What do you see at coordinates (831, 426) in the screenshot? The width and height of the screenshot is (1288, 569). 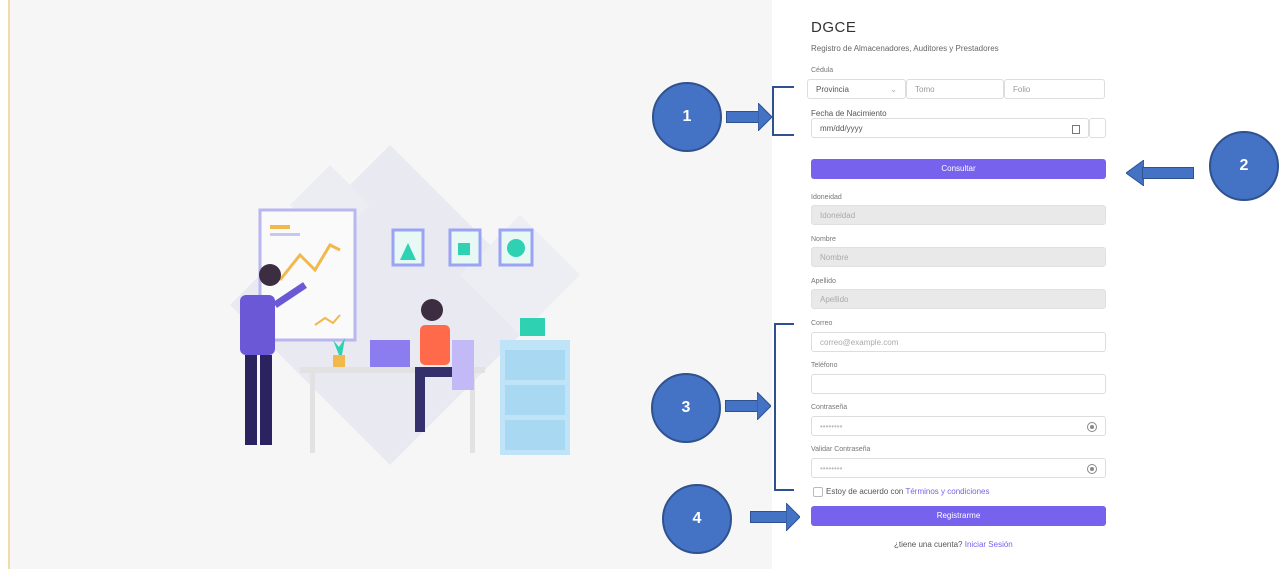 I see `password-mask: ••••••••` at bounding box center [831, 426].